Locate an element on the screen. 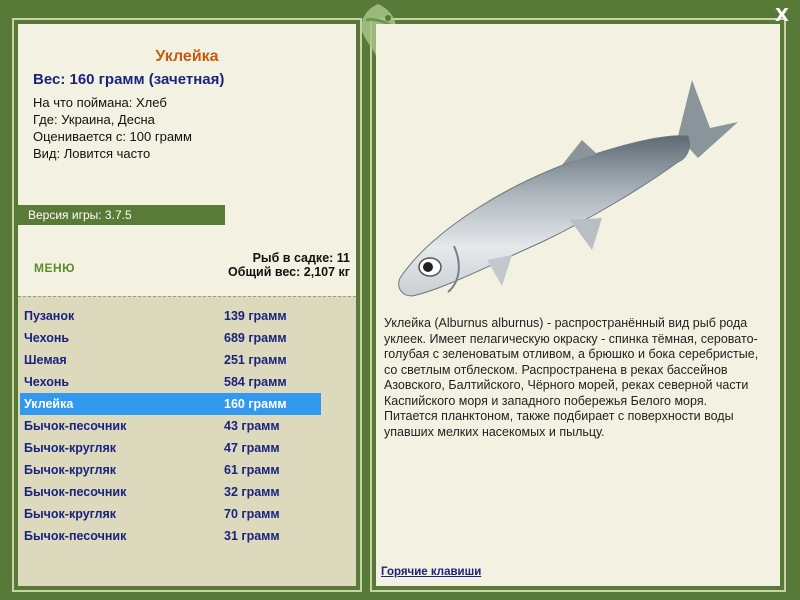 Image resolution: width=800 pixels, height=600 pixels. catch-list-fish-weight: 31 грамм is located at coordinates (252, 536).